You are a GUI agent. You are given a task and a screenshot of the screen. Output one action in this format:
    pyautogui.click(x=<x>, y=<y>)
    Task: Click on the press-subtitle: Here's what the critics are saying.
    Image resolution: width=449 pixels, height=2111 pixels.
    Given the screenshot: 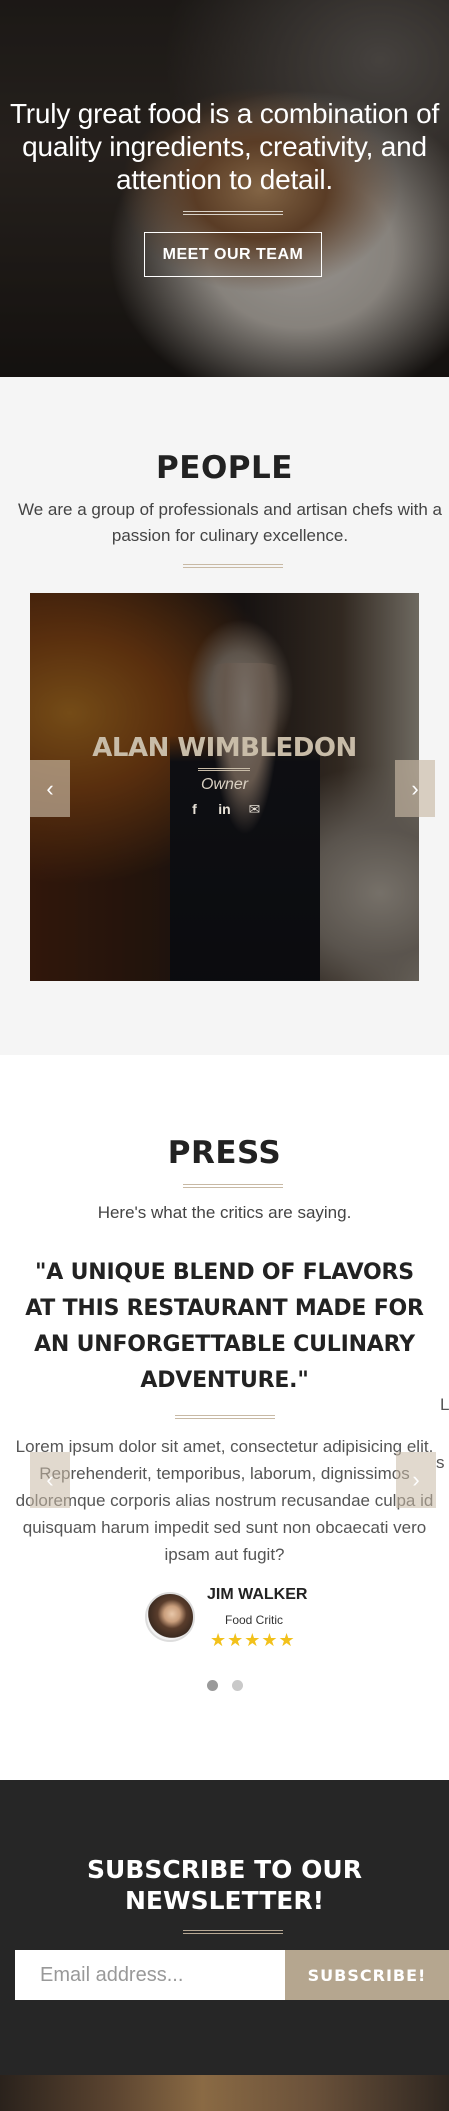 What is the action you would take?
    pyautogui.click(x=224, y=1212)
    